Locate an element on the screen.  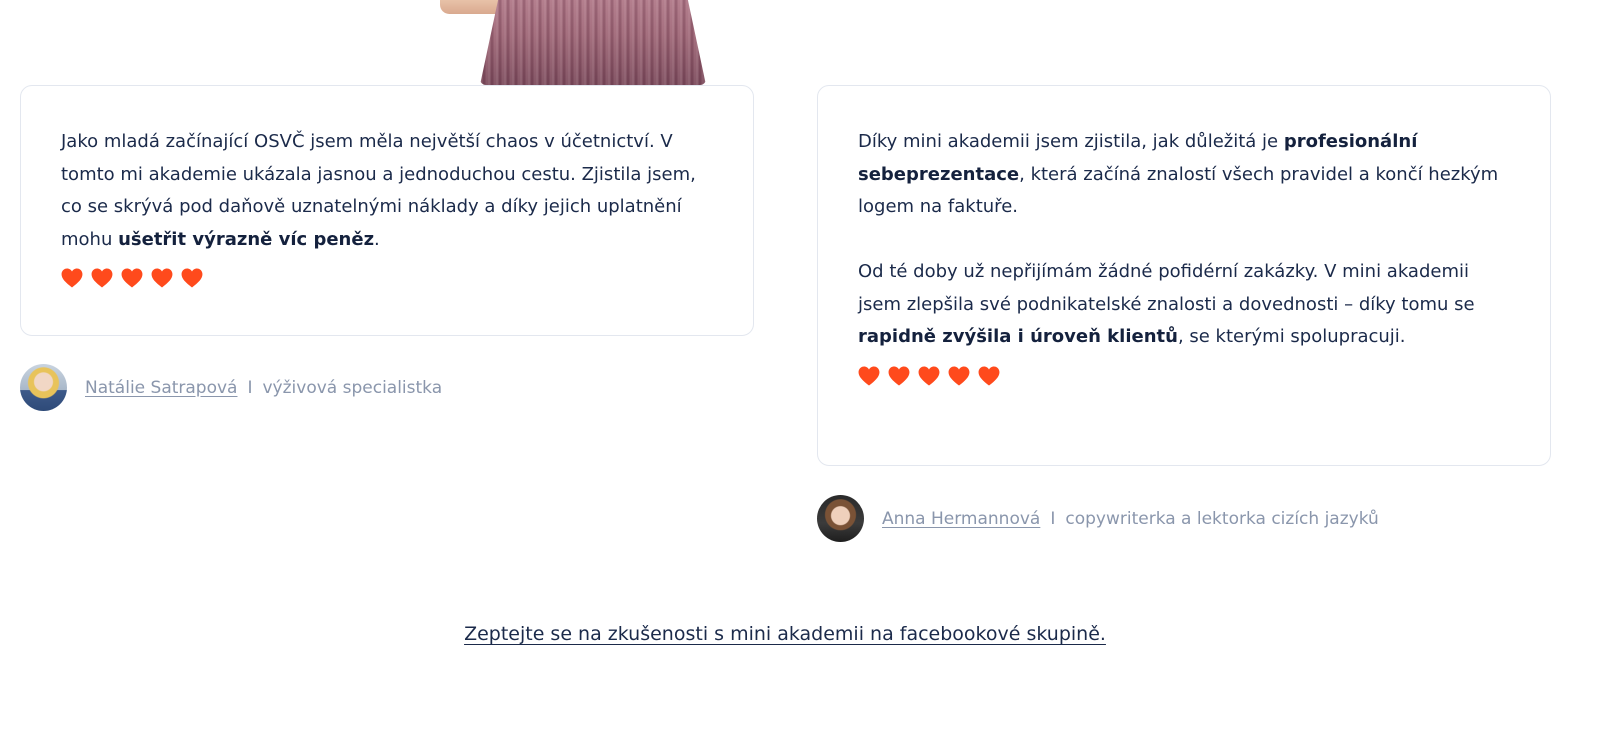
author-role: copywriterka a lektorka cizích jazyků is located at coordinates (1222, 518).